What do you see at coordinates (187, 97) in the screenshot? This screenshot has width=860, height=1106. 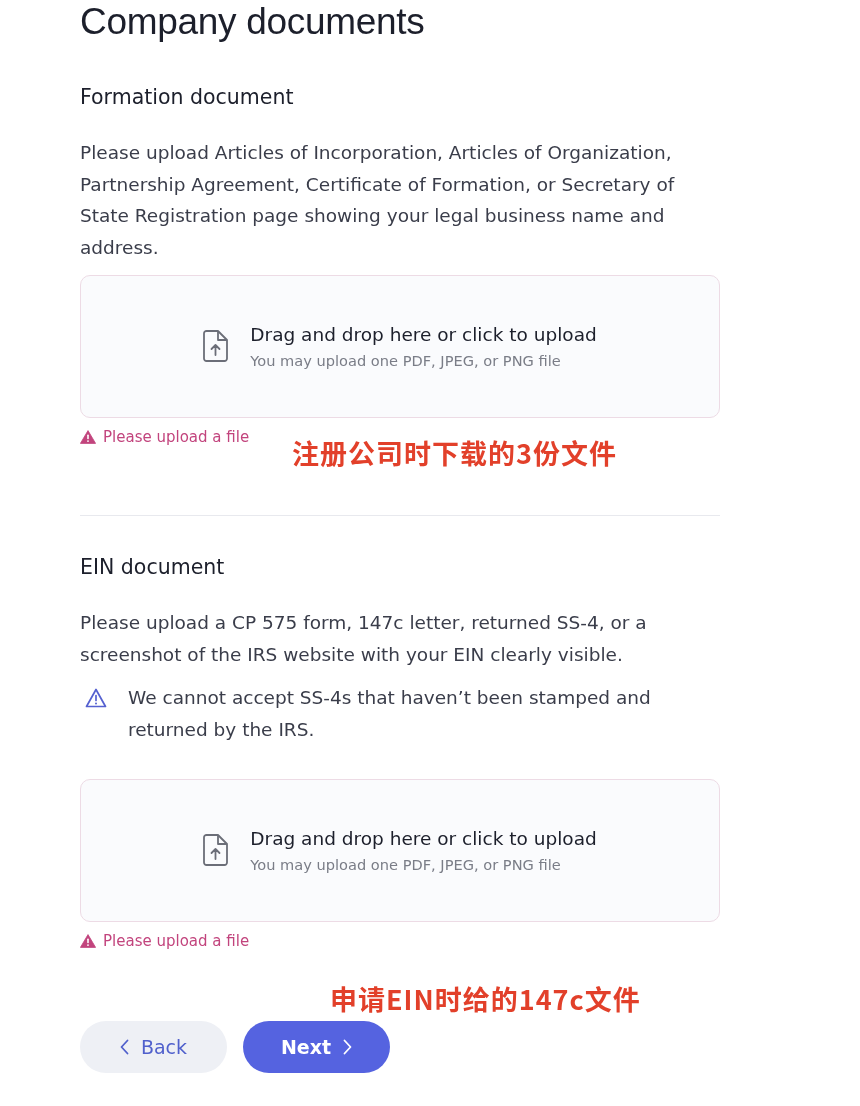 I see `section-heading: Formation document` at bounding box center [187, 97].